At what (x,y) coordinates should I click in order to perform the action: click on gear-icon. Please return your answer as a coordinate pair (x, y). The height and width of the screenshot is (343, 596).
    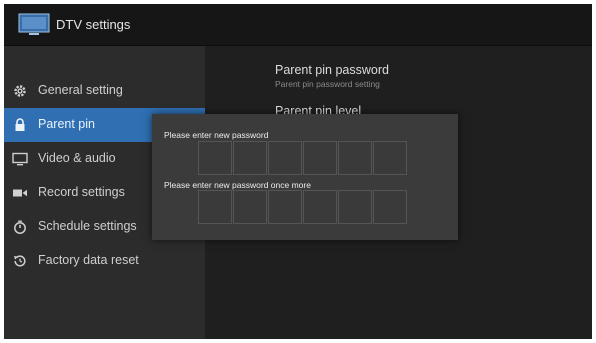
    Looking at the image, I should click on (20, 91).